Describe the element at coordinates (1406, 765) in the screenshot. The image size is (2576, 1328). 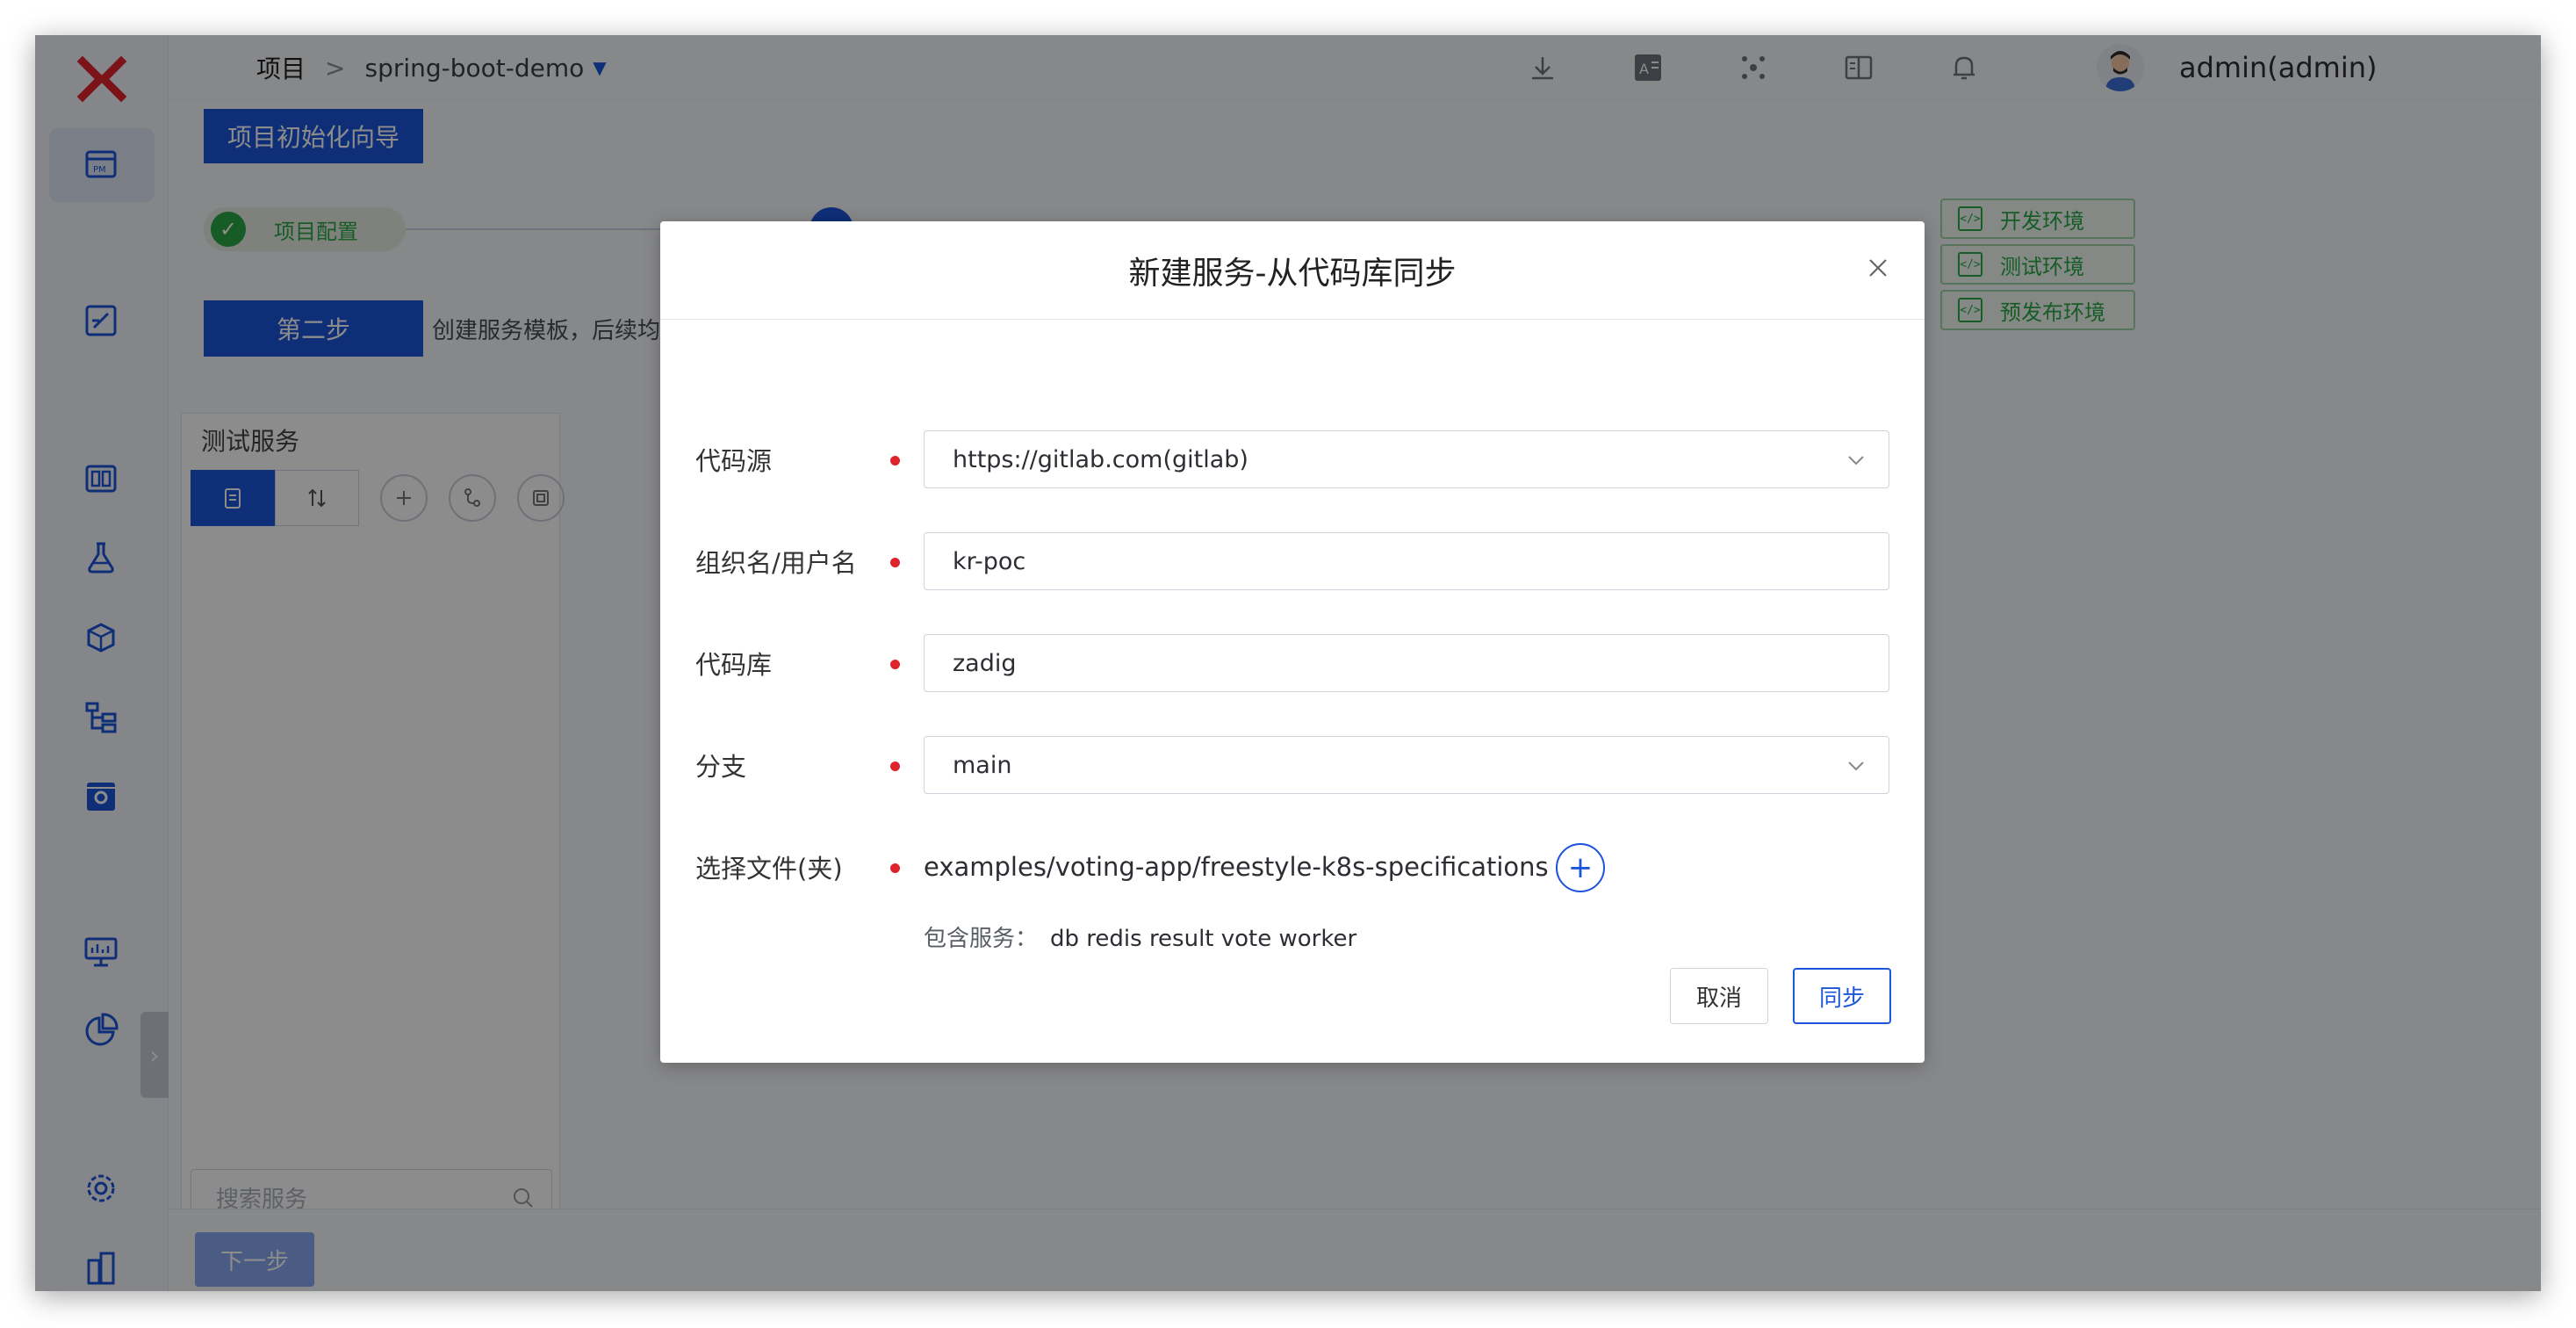
I see `branch-select: main` at that location.